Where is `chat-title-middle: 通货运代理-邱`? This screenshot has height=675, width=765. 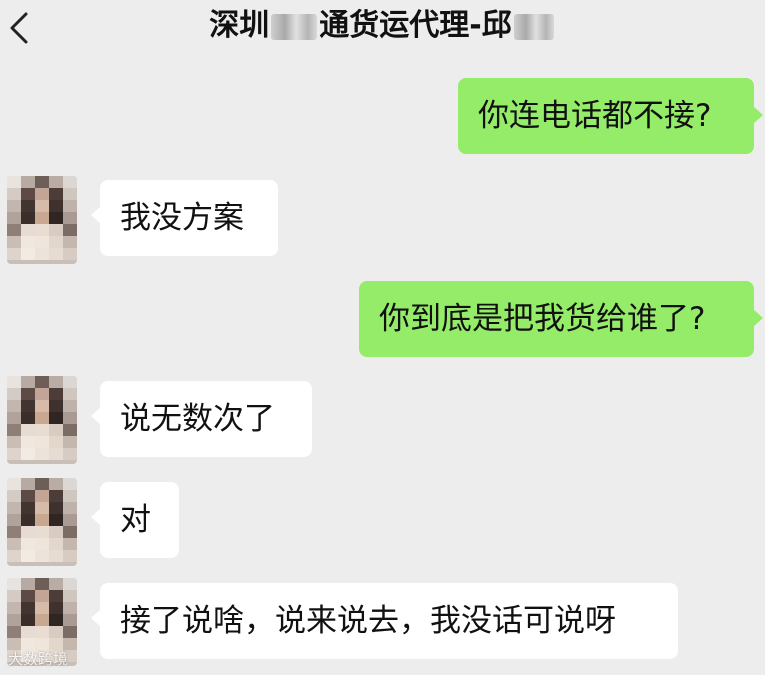 chat-title-middle: 通货运代理-邱 is located at coordinates (415, 25).